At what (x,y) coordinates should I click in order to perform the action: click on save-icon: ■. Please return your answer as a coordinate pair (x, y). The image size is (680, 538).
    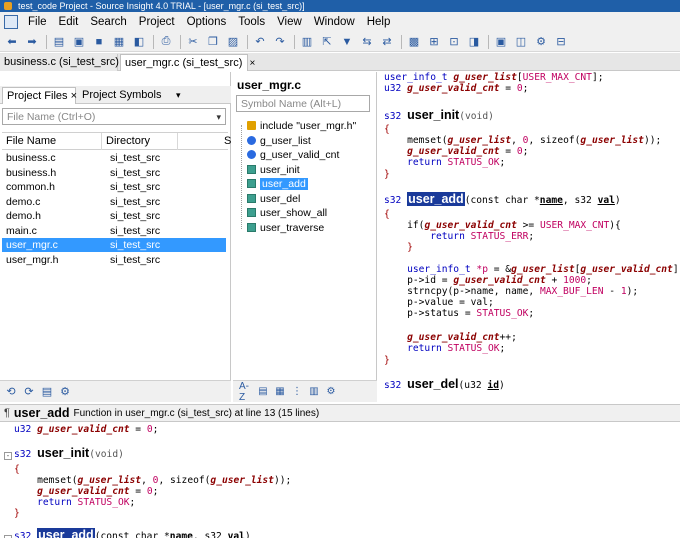
    Looking at the image, I should click on (99, 42).